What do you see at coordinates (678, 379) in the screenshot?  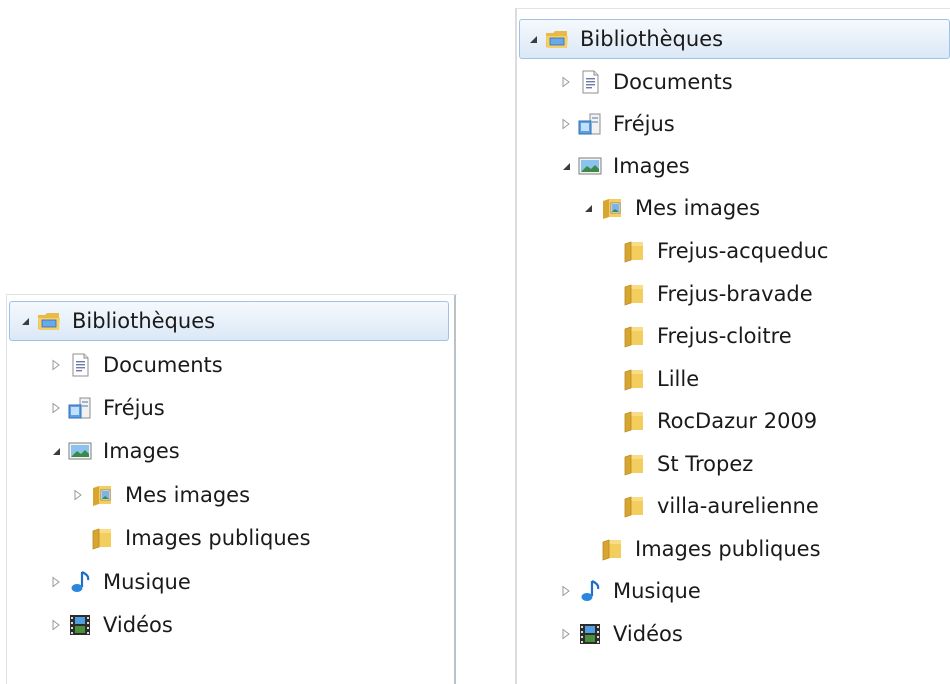 I see `tree-item-label: Lille` at bounding box center [678, 379].